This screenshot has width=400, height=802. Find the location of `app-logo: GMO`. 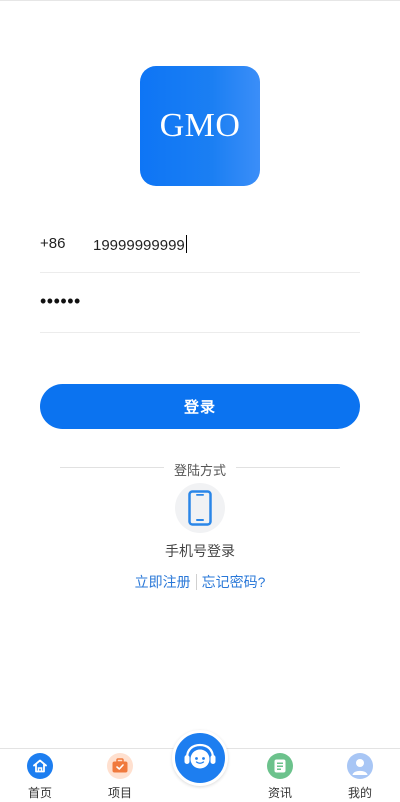

app-logo: GMO is located at coordinates (200, 126).